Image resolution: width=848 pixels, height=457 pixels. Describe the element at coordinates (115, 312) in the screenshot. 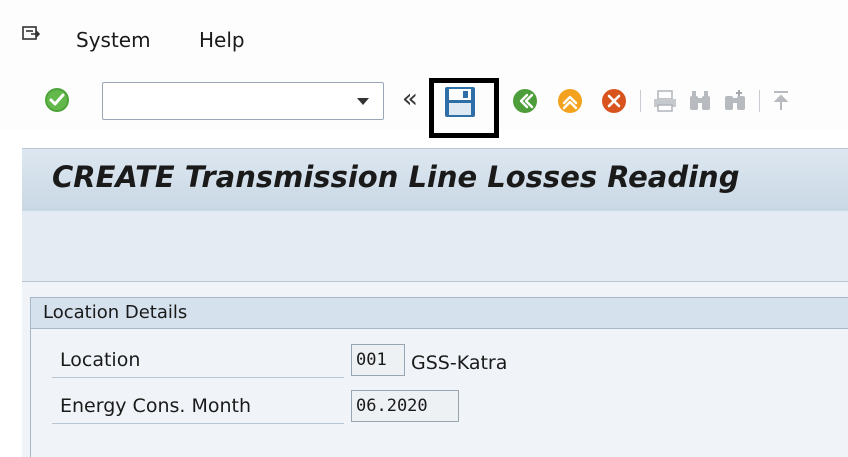

I see `group-title: Location Details` at that location.